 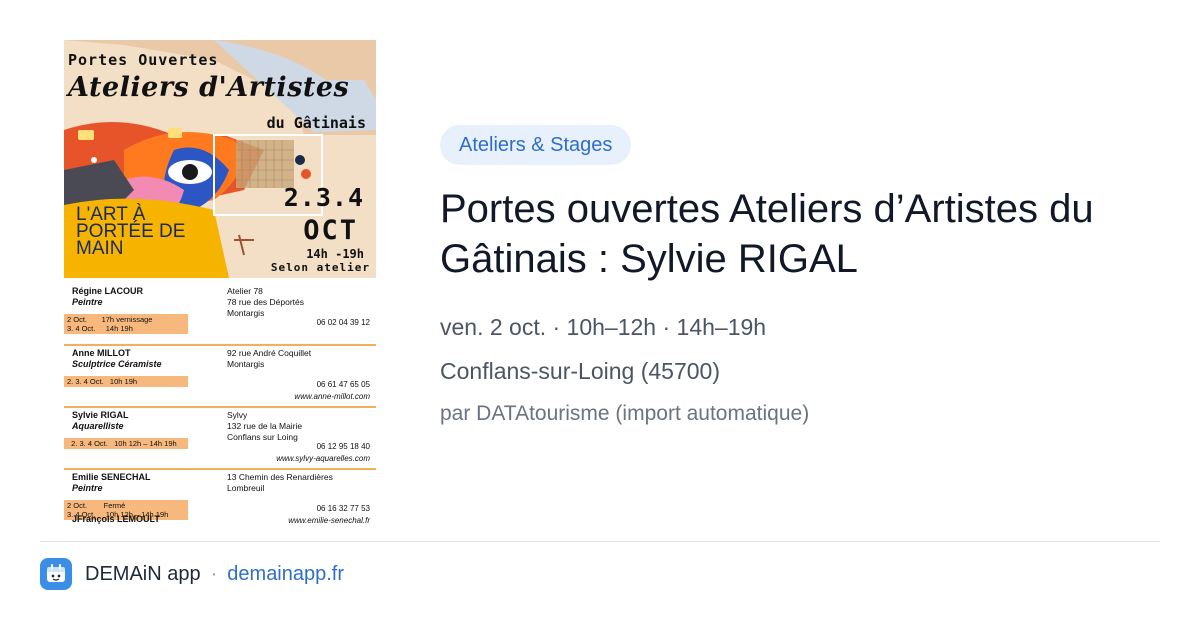 What do you see at coordinates (126, 324) in the screenshot?
I see `artist-schedule: 2 Oct. 17h vernissage 3. 4 Oct. 14h 19h` at bounding box center [126, 324].